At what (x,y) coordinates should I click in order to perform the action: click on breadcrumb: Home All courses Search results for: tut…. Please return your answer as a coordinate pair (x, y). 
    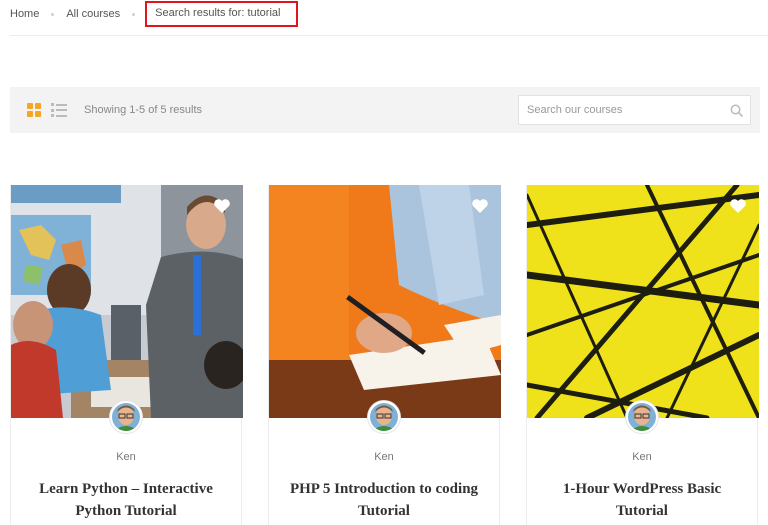
    Looking at the image, I should click on (154, 14).